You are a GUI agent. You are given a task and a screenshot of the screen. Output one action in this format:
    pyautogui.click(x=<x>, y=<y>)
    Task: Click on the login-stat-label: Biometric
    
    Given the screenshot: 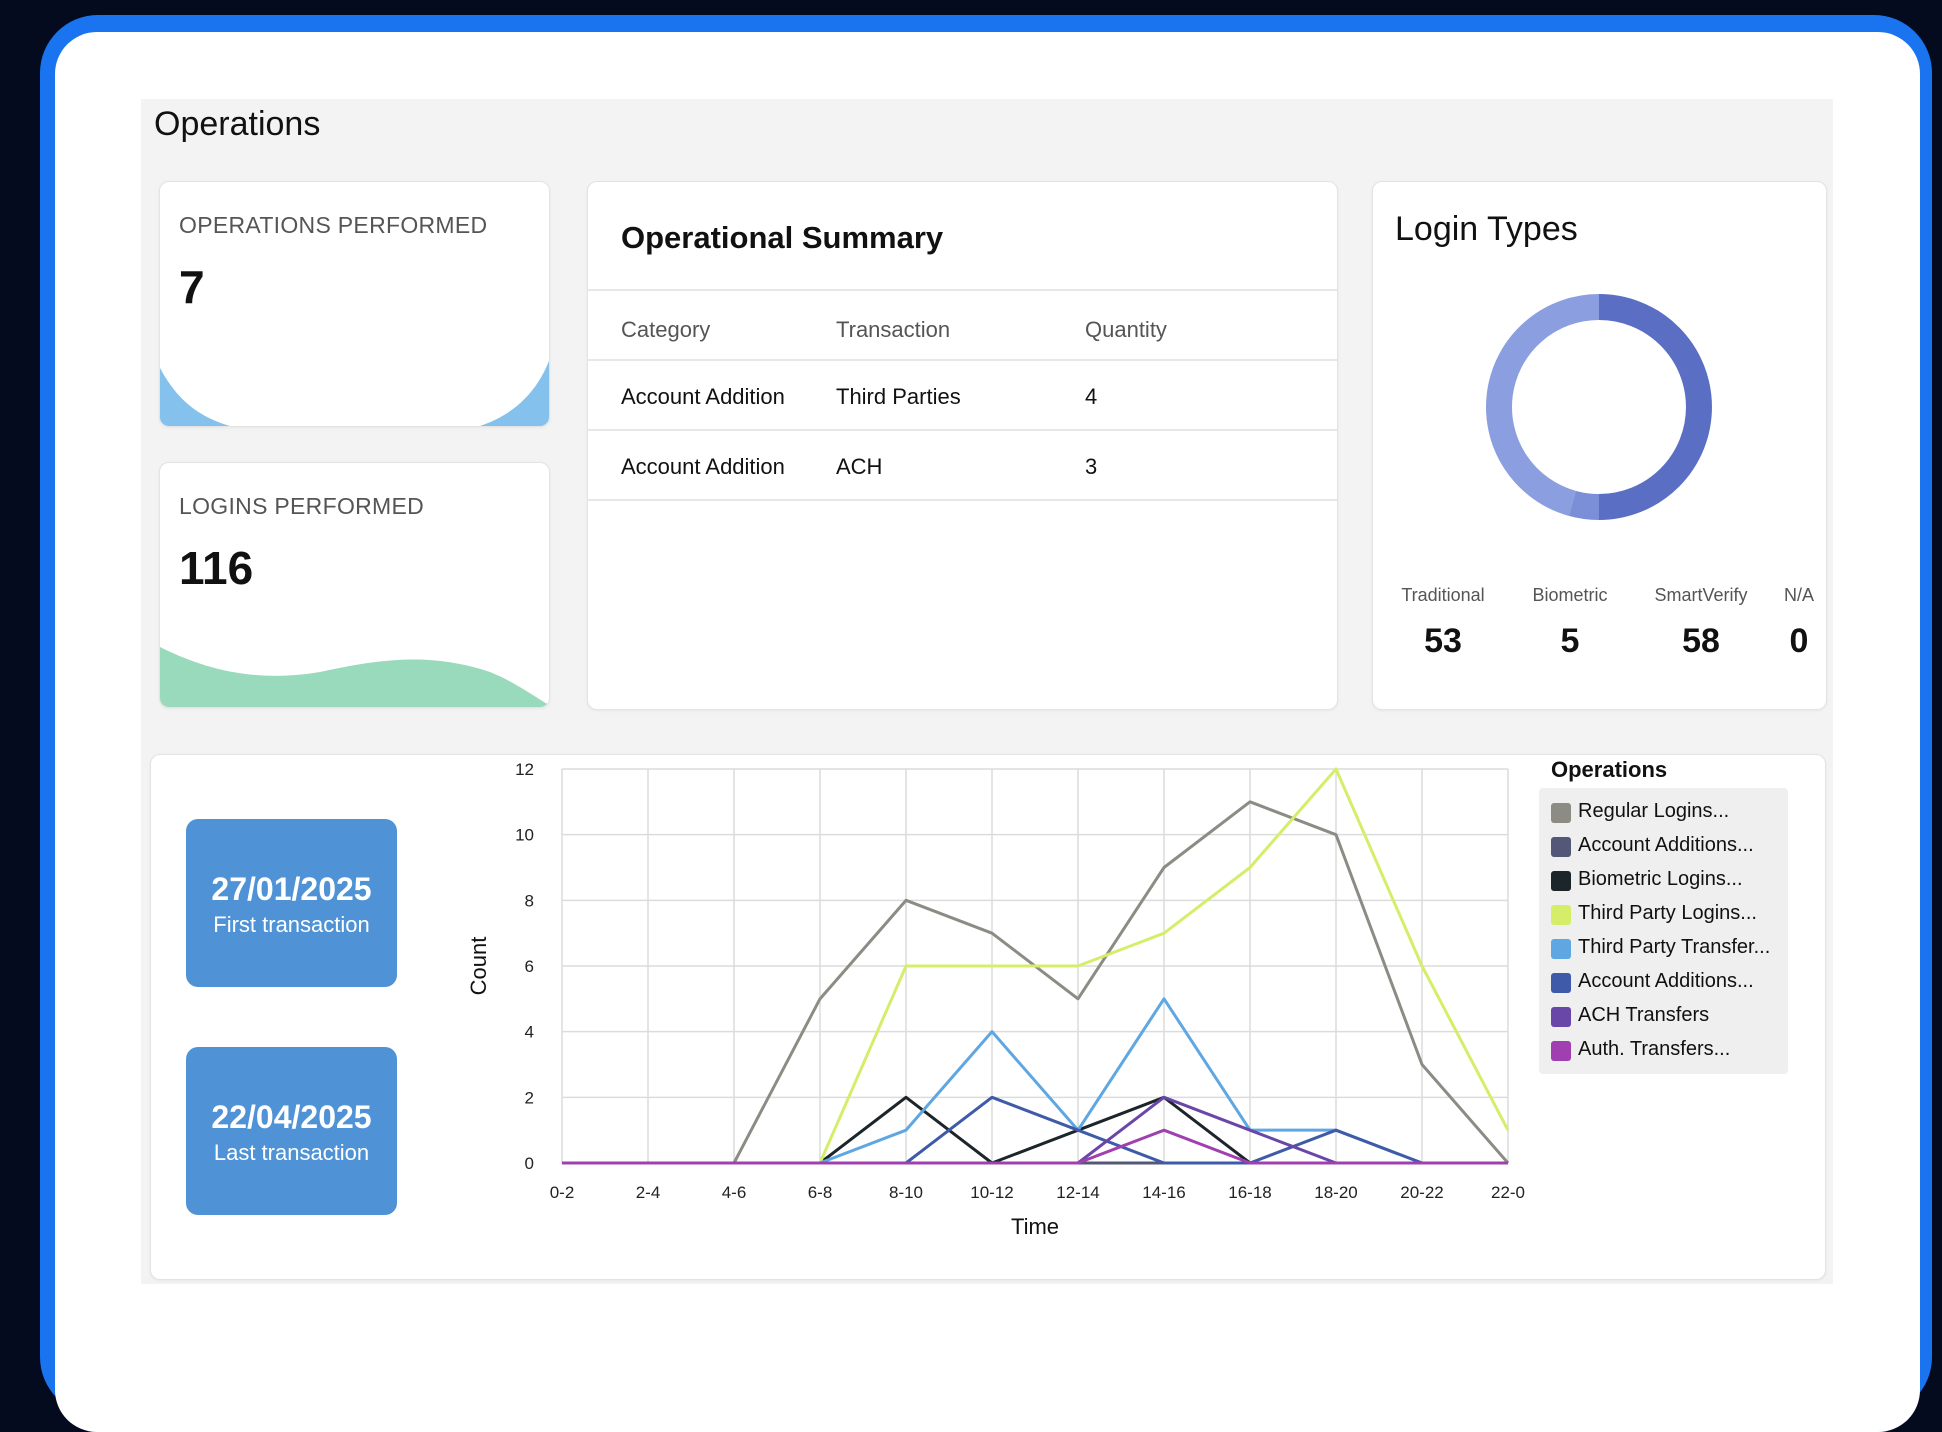 What is the action you would take?
    pyautogui.click(x=1570, y=595)
    